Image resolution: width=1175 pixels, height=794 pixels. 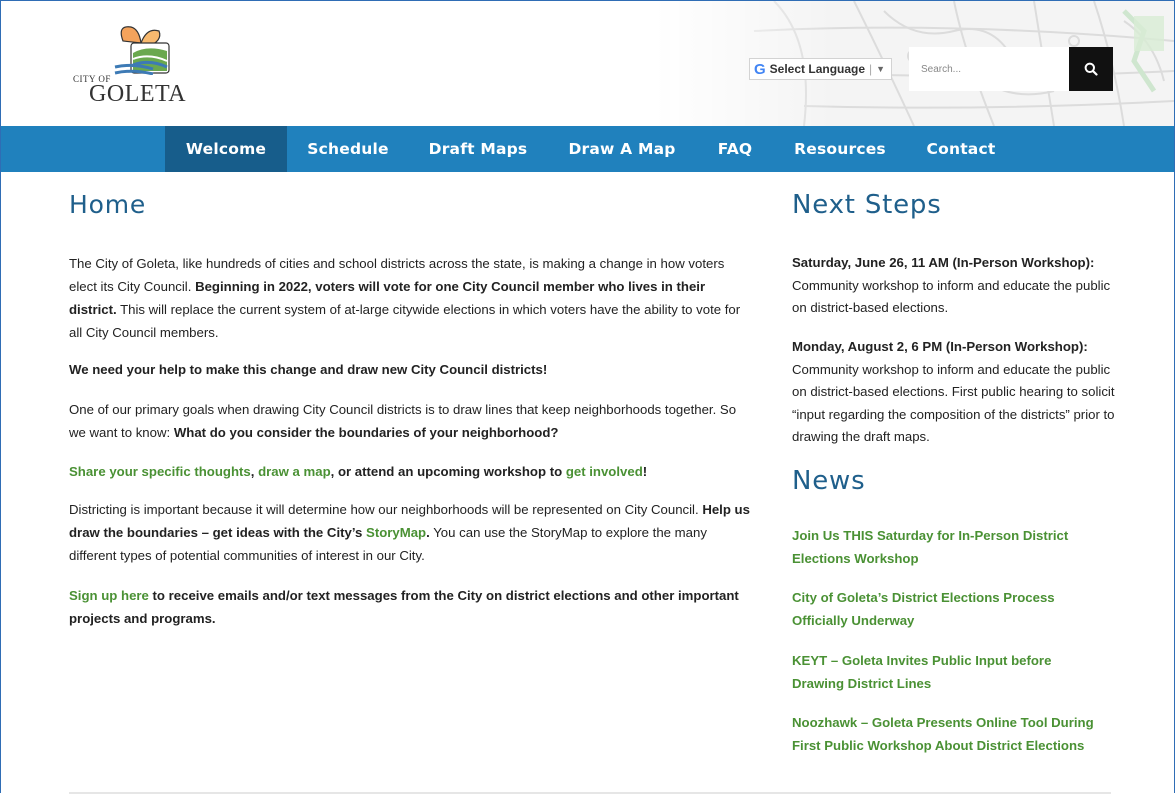 I want to click on participate-sep: ,, so click(x=254, y=471).